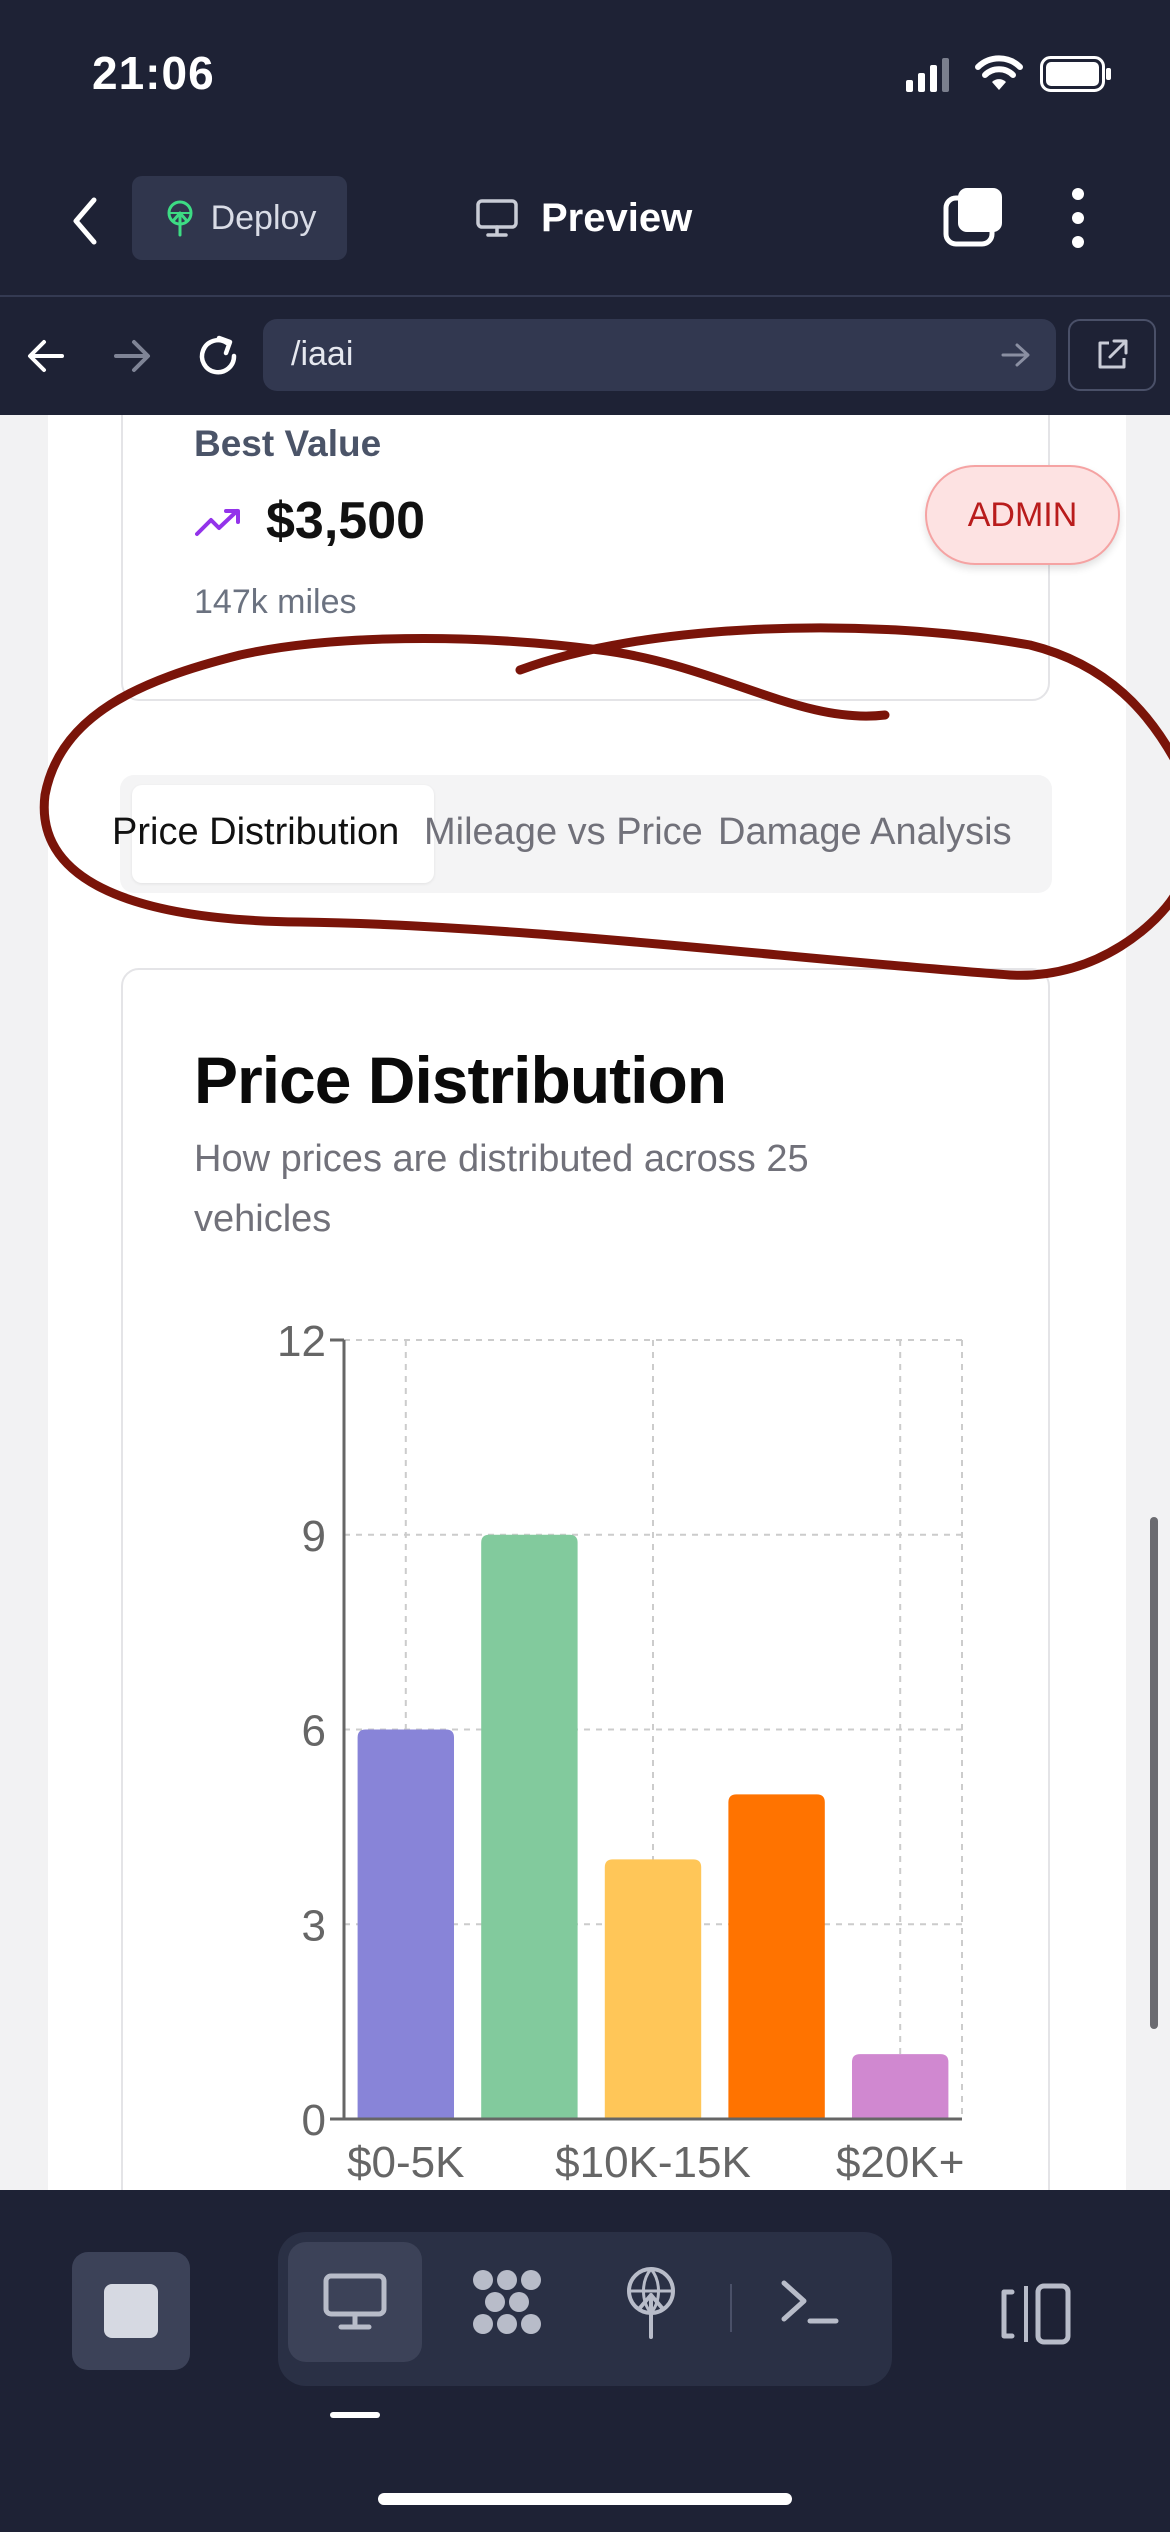  I want to click on status-bar: 21:06, so click(585, 75).